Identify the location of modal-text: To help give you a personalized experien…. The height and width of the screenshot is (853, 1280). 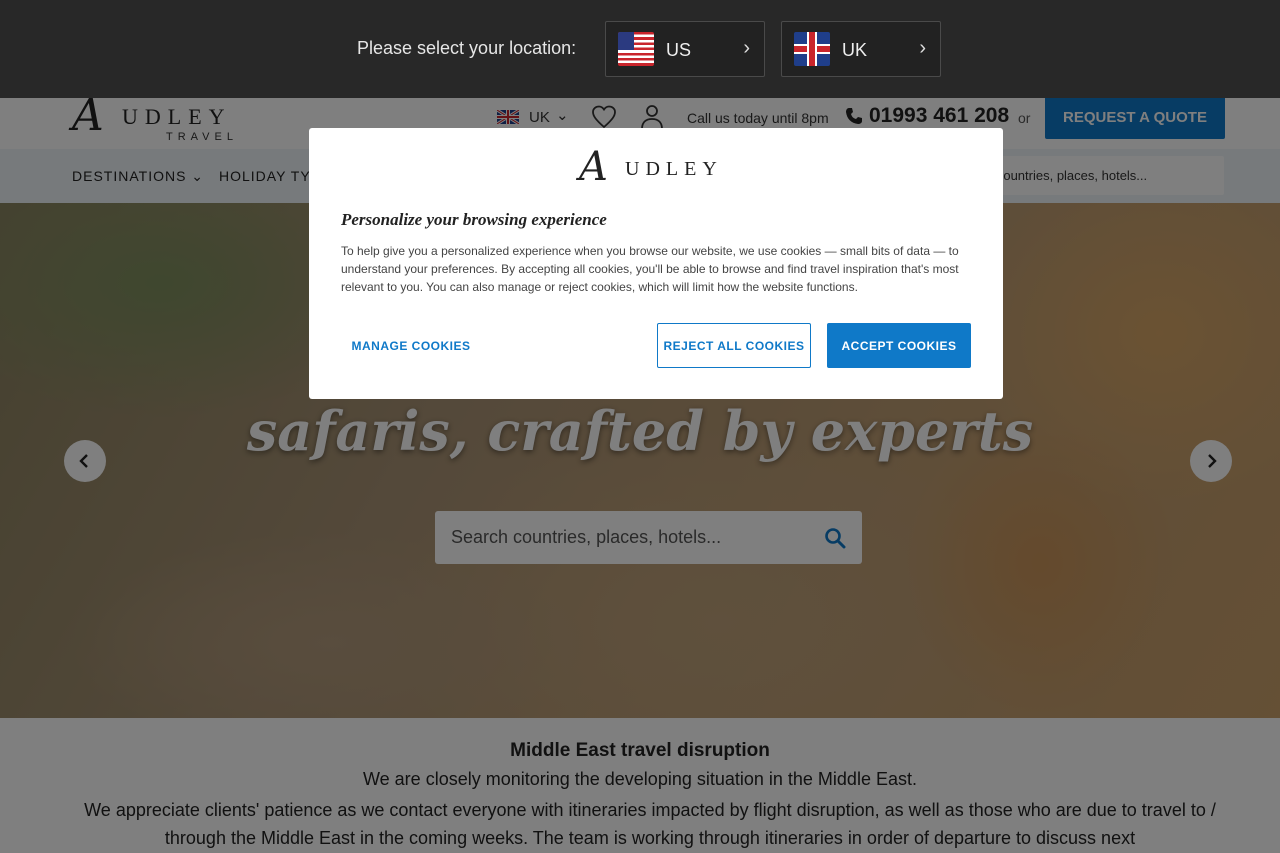
(650, 269).